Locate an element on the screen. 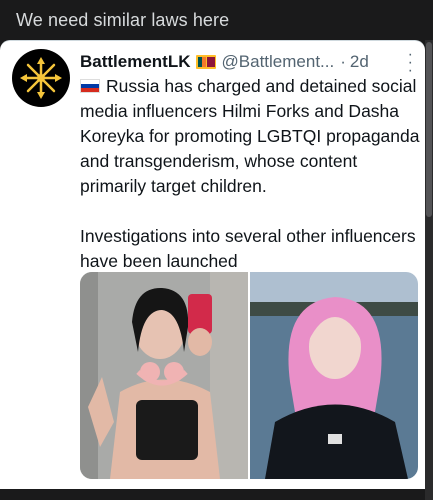 Image resolution: width=433 pixels, height=500 pixels. russia-flag-icon is located at coordinates (90, 86).